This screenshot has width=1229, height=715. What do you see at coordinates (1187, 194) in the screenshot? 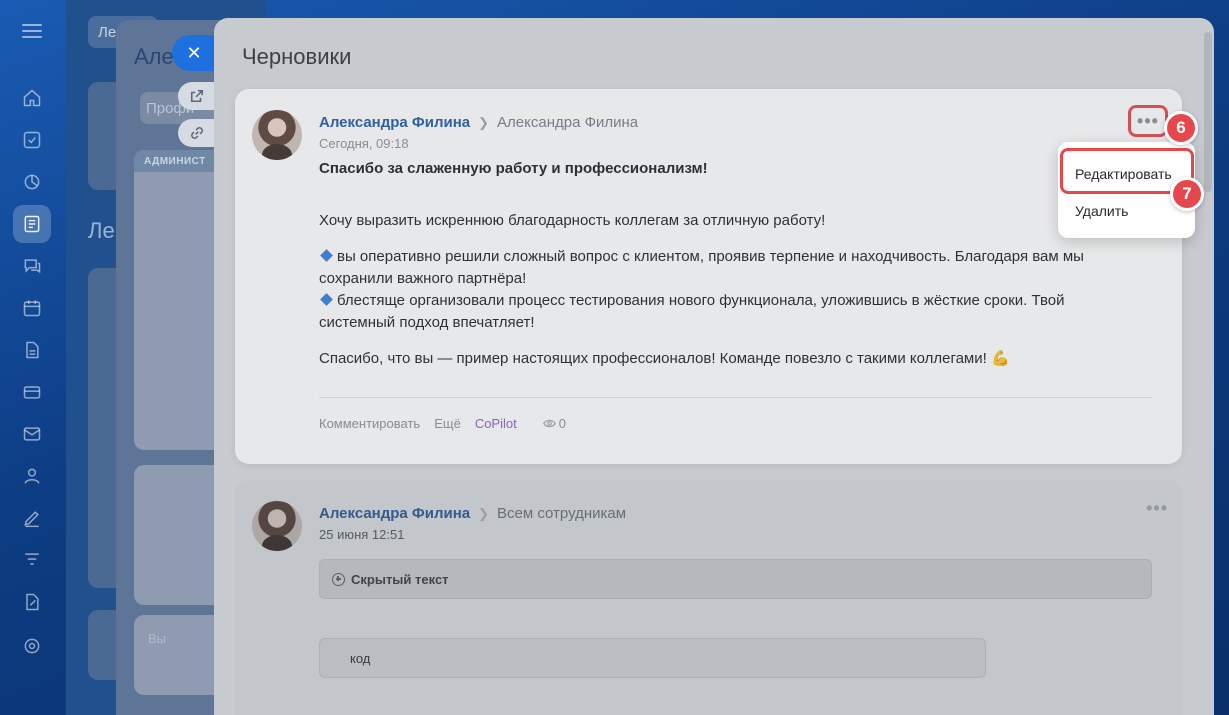
I see `step-badge-7: 7` at bounding box center [1187, 194].